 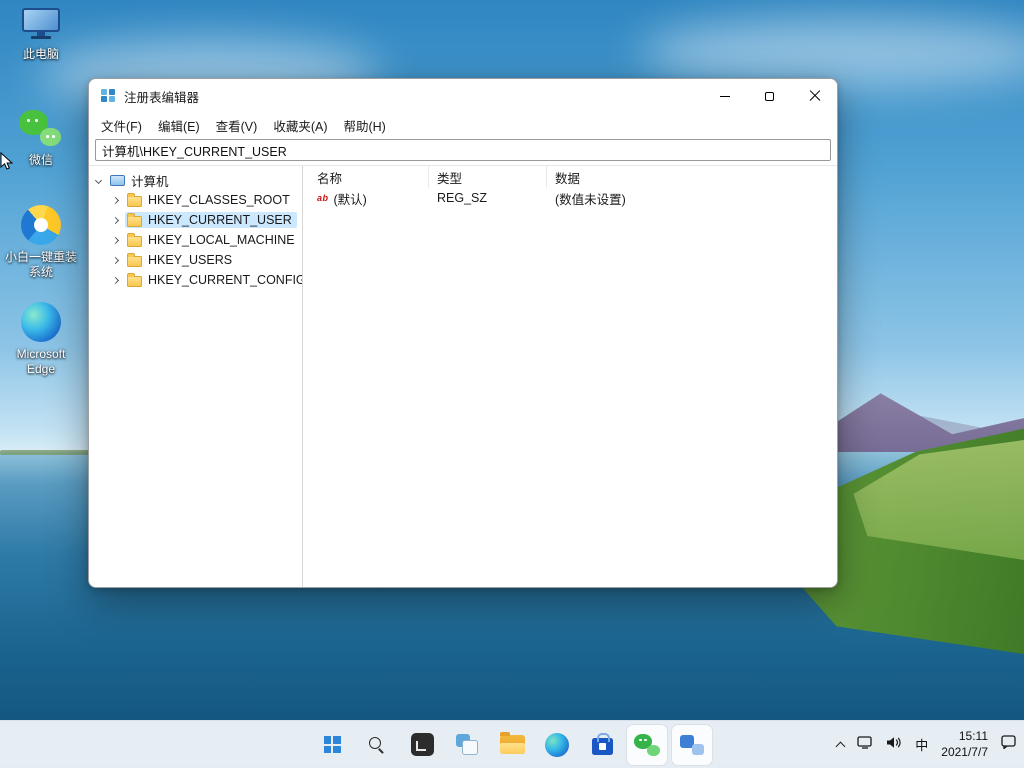 I want to click on taskbar-app-dark, so click(x=422, y=745).